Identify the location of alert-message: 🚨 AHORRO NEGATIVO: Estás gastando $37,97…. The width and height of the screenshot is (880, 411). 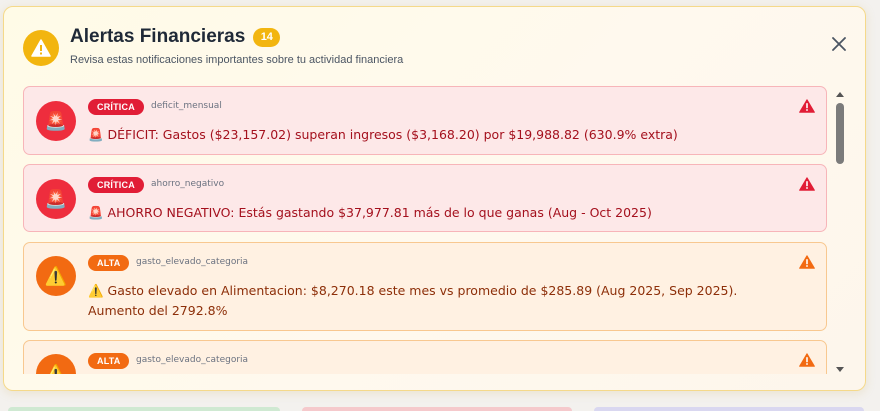
(370, 212).